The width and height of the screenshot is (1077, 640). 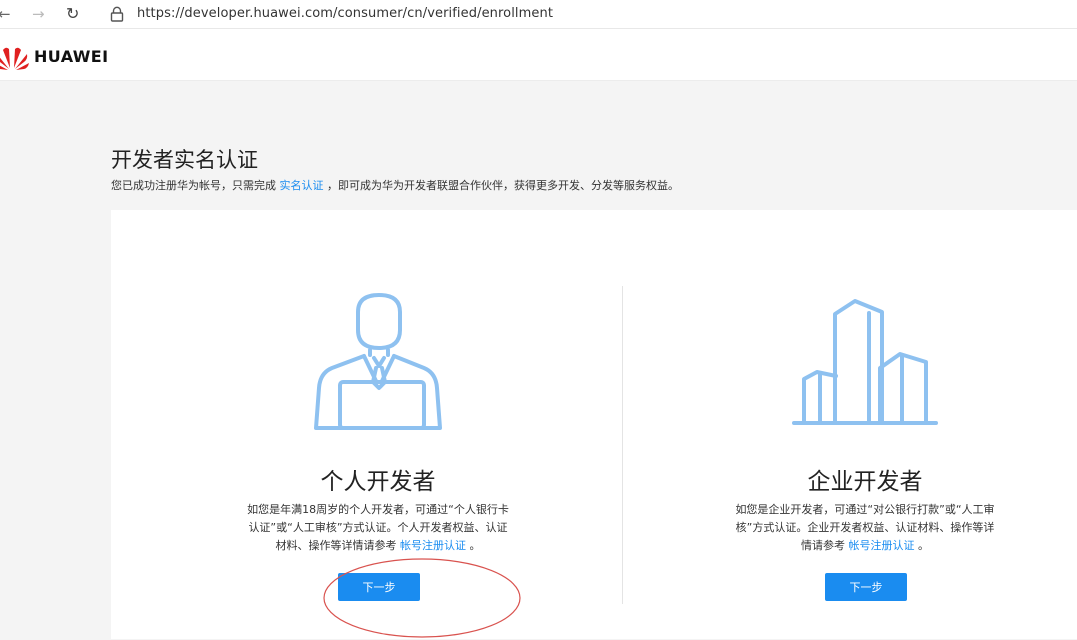 What do you see at coordinates (378, 479) in the screenshot?
I see `personal-developer-title: 个人开发者` at bounding box center [378, 479].